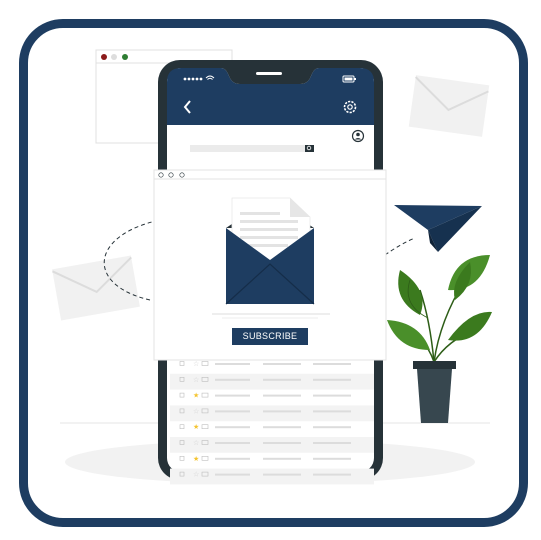 This screenshot has height=540, width=541. I want to click on subscribe-button: SUBSCRIBE, so click(270, 336).